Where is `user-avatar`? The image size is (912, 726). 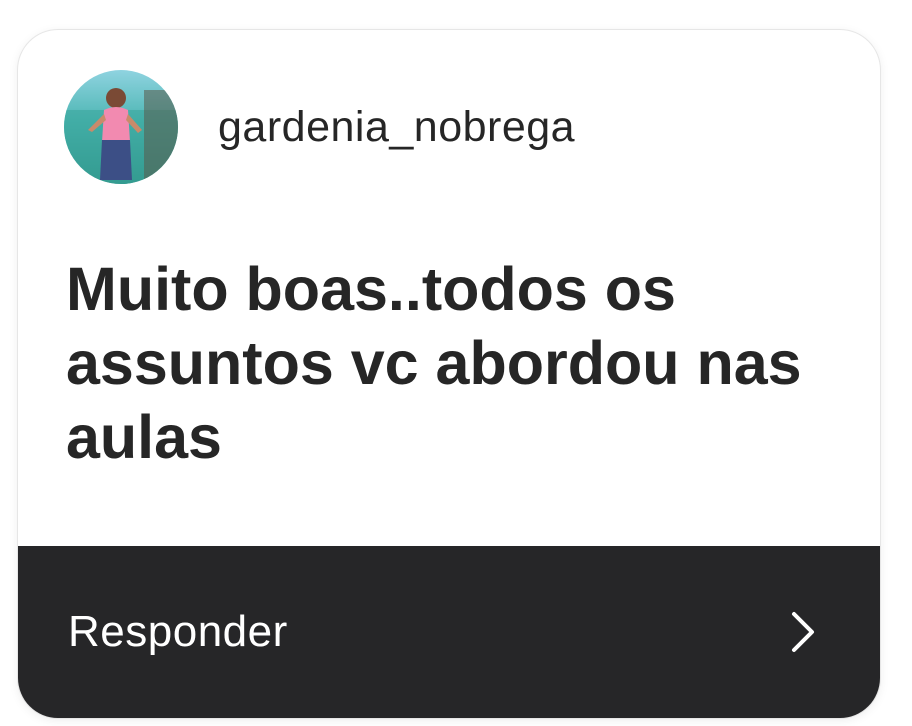
user-avatar is located at coordinates (121, 127).